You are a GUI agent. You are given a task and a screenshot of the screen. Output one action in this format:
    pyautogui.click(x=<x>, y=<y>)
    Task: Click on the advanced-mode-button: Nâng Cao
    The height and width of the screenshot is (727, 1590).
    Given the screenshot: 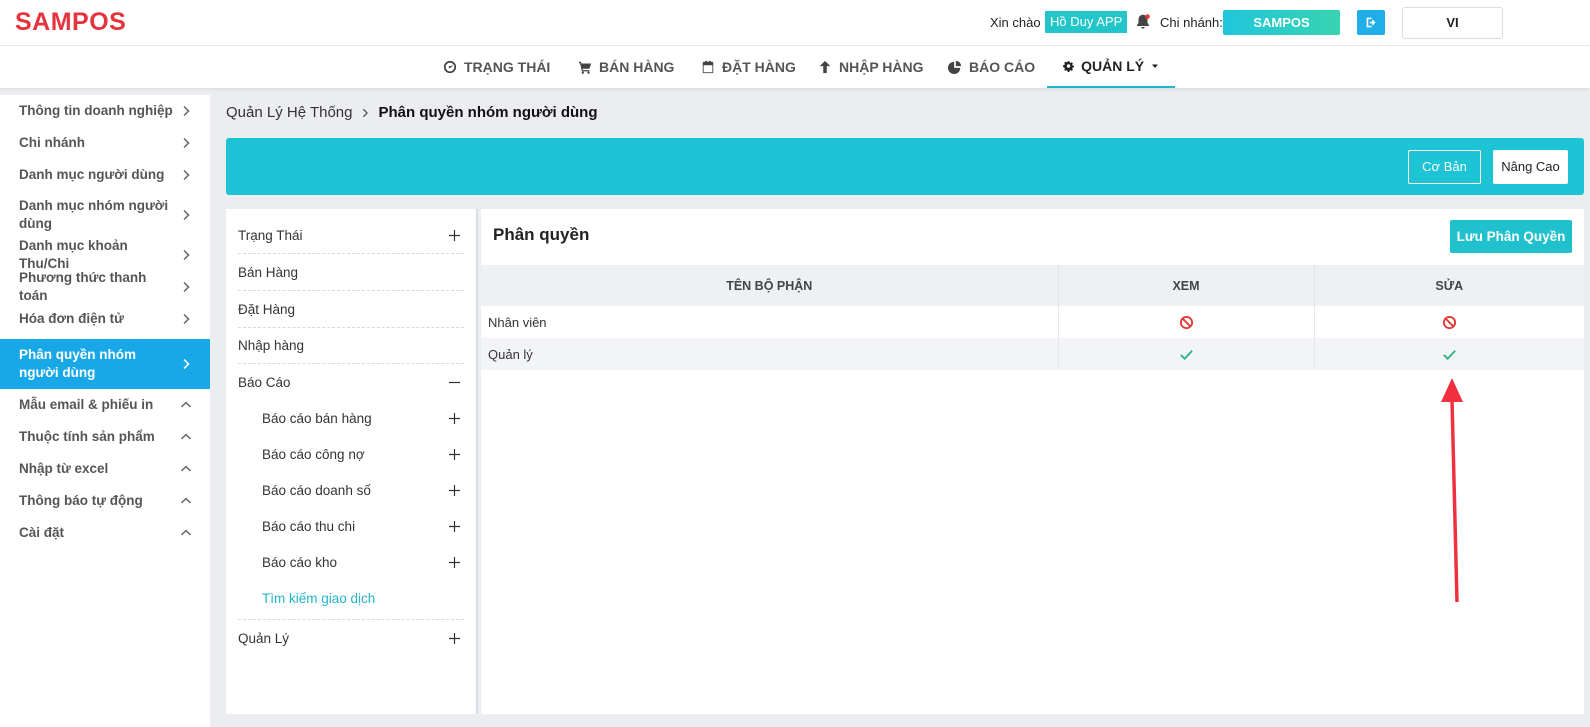 What is the action you would take?
    pyautogui.click(x=1530, y=167)
    